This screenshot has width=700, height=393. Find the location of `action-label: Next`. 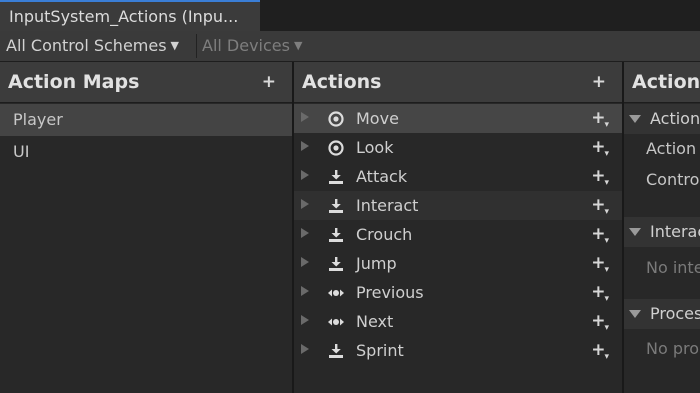

action-label: Next is located at coordinates (375, 321).